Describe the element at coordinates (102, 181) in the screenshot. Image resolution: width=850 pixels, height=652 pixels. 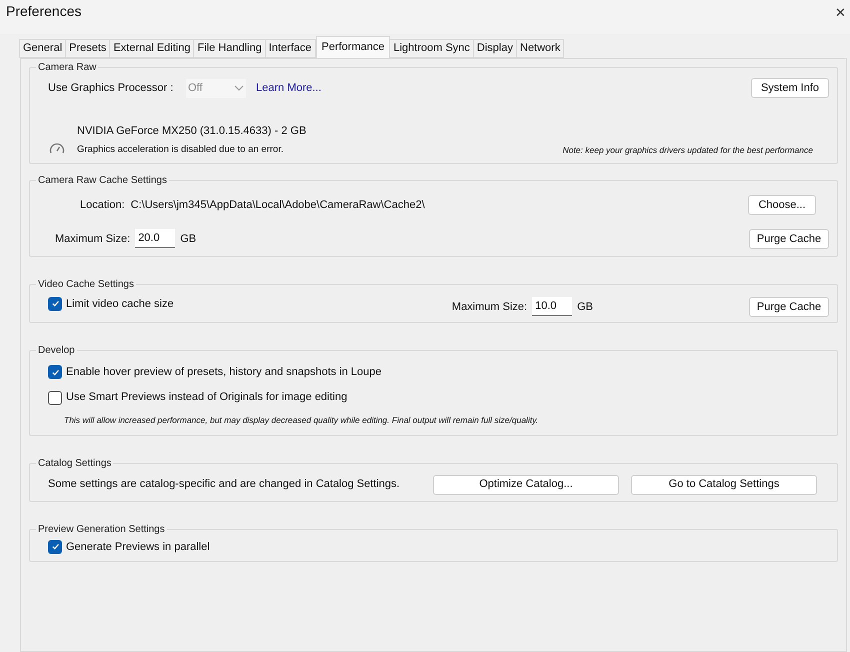
I see `group-title: Camera Raw Cache Settings` at that location.